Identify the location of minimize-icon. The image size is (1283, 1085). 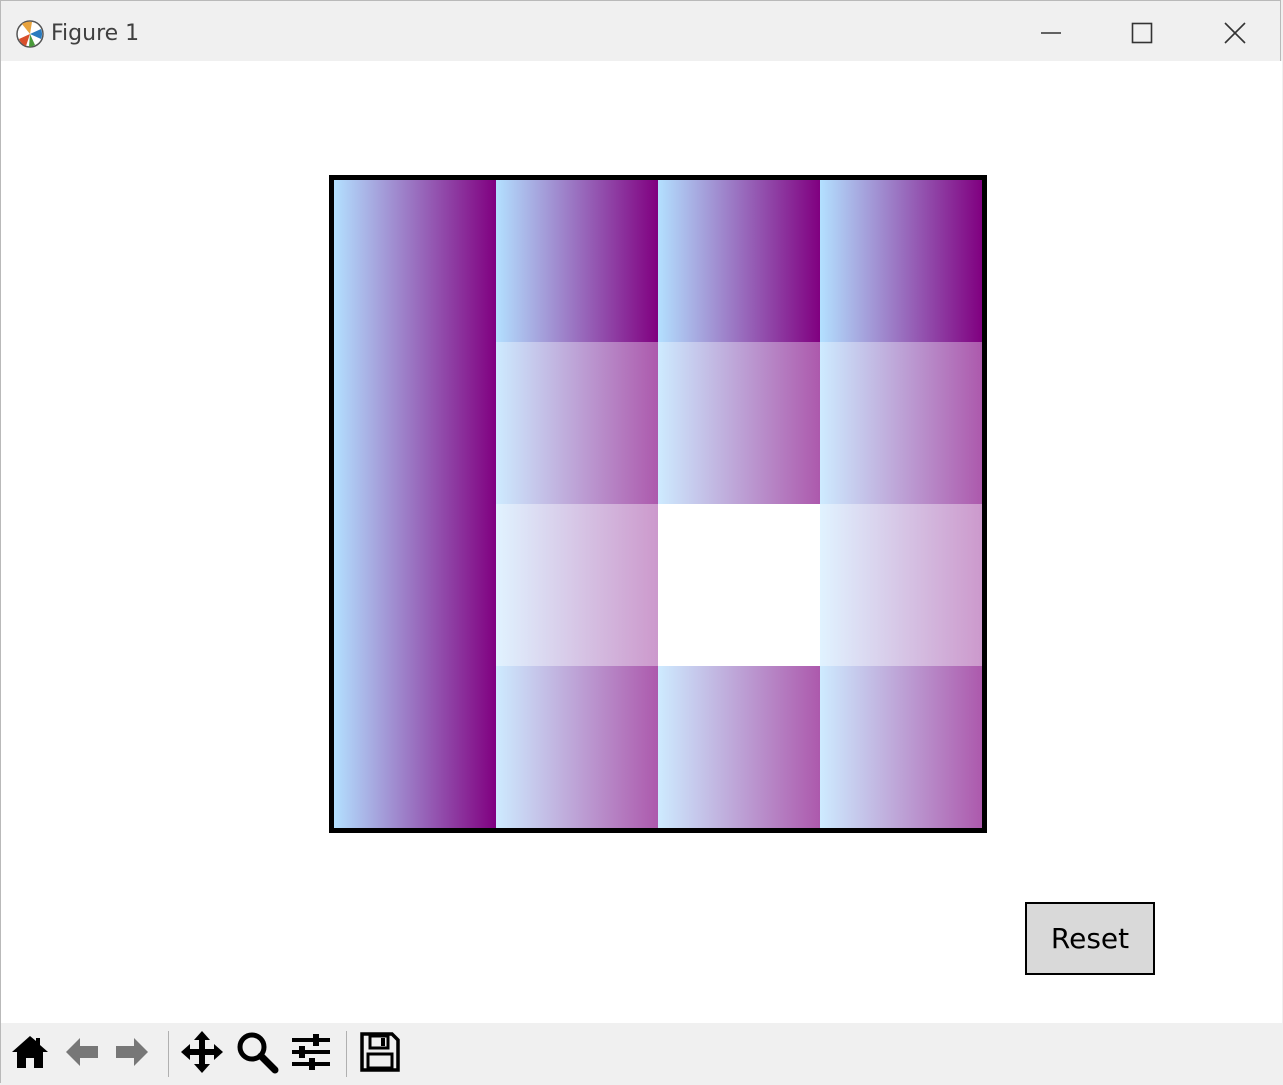
(1051, 33).